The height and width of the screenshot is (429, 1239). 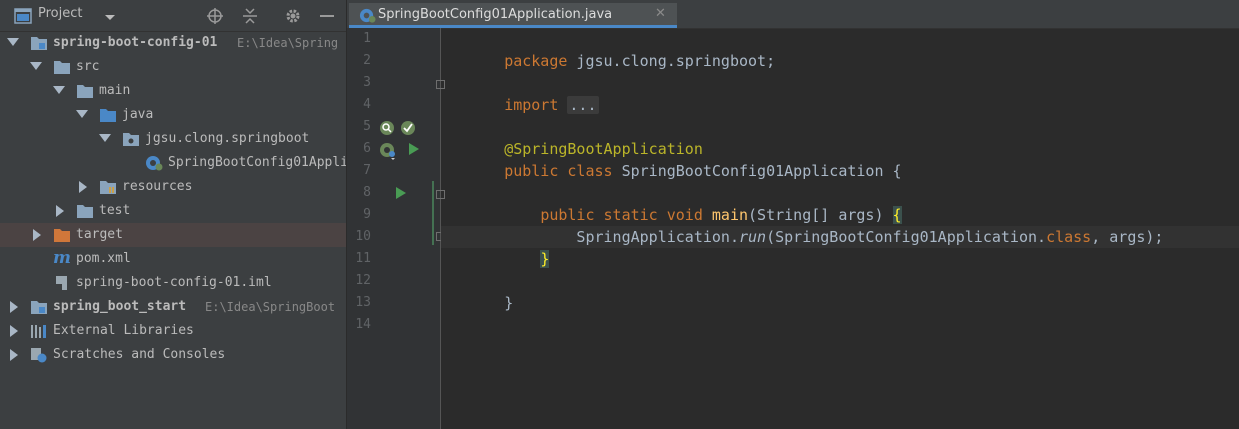 I want to click on tree-item-label: External Libraries, so click(x=123, y=330).